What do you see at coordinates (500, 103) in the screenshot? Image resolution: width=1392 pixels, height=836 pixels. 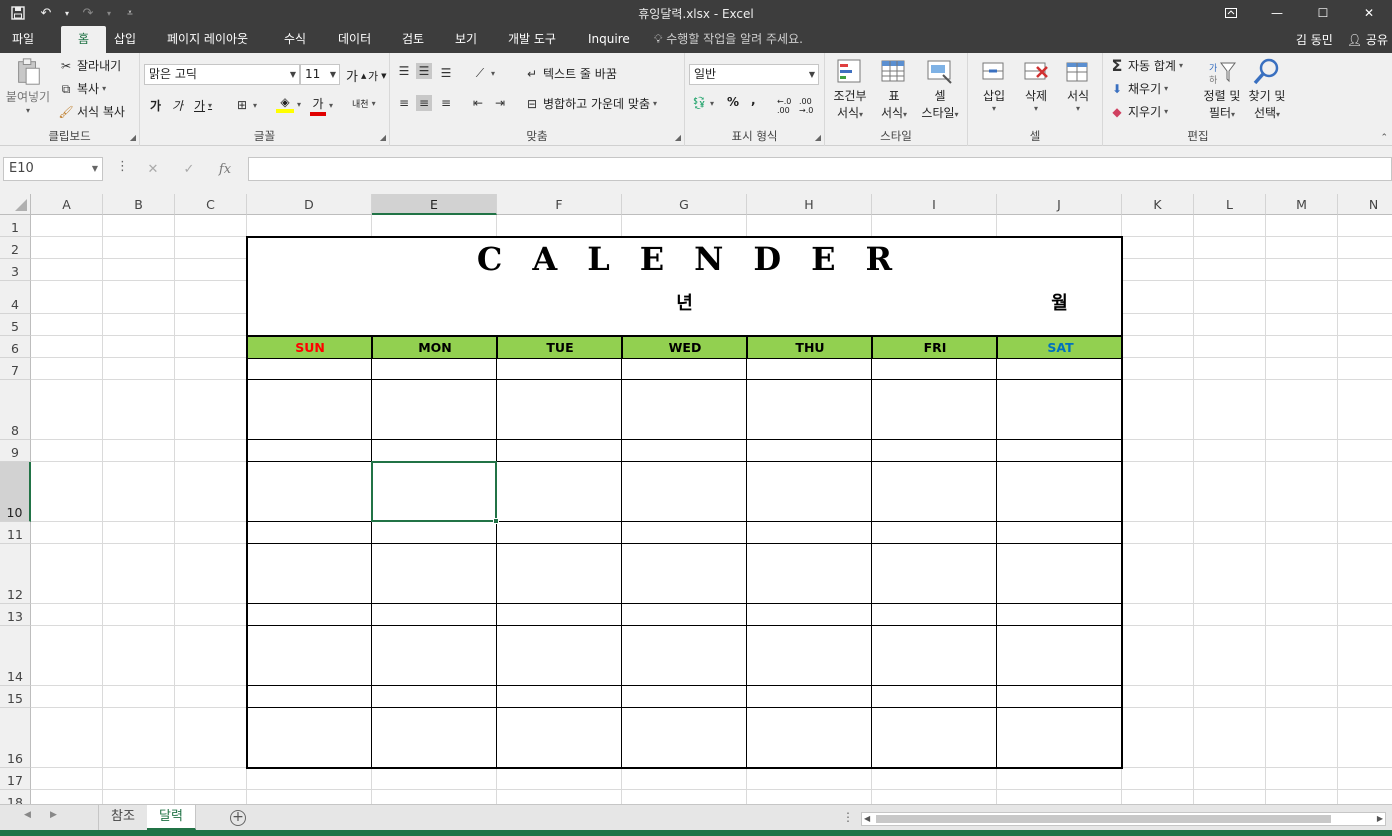 I see `increase-indent-button: ⇥` at bounding box center [500, 103].